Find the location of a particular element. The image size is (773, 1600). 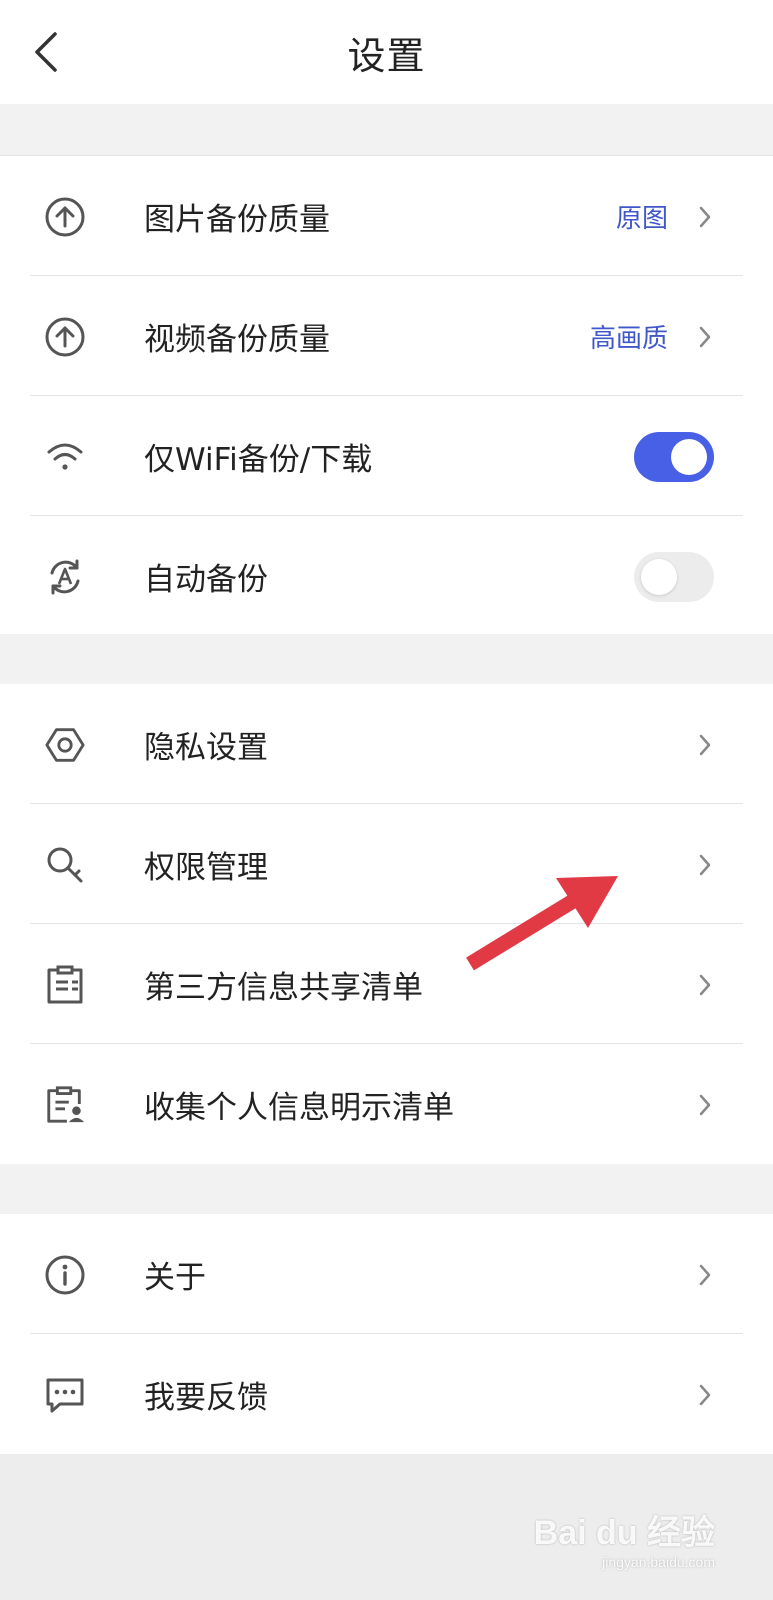

key-icon is located at coordinates (65, 865).